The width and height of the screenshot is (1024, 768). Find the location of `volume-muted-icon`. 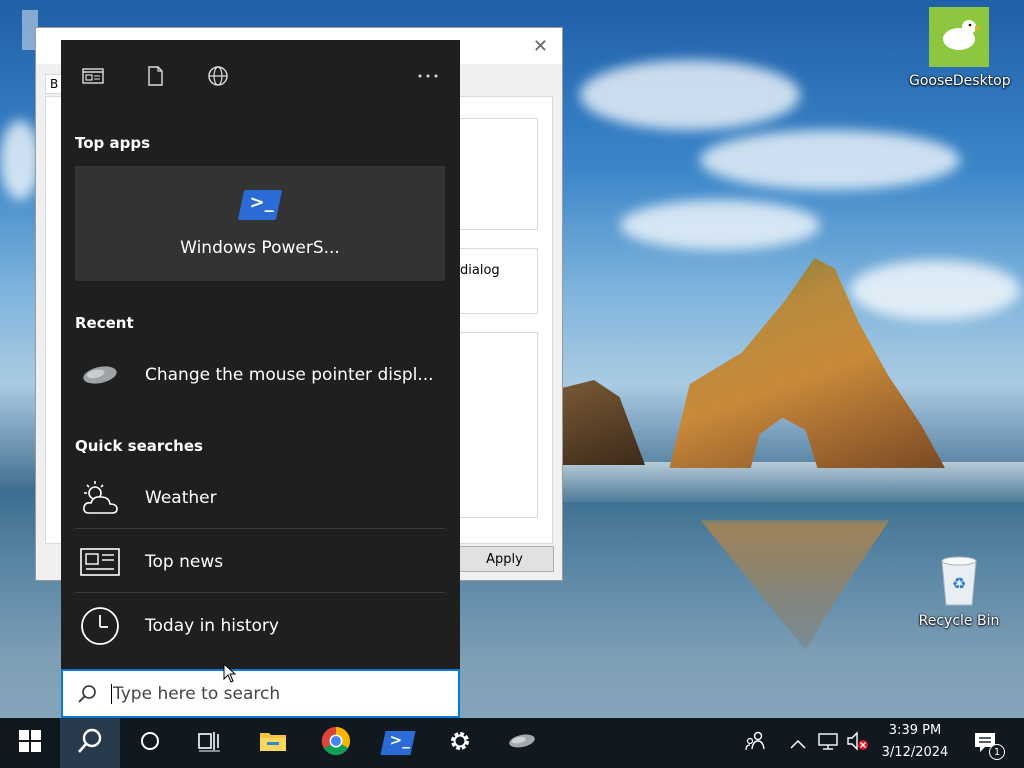

volume-muted-icon is located at coordinates (858, 743).